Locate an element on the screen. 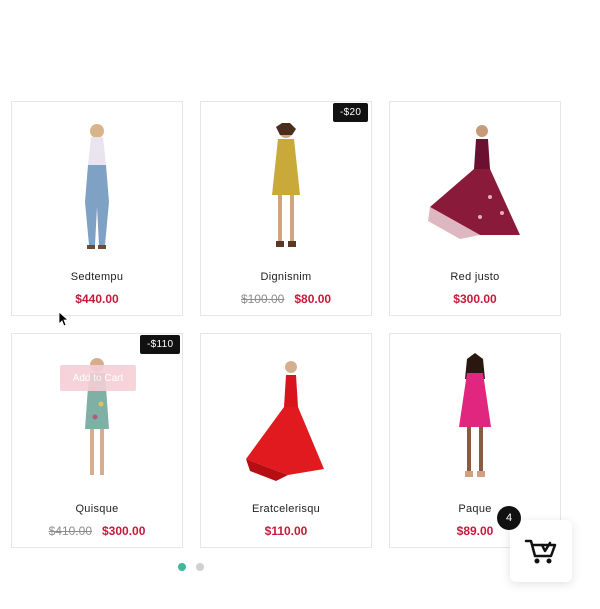 The height and width of the screenshot is (609, 600). carousel-pagination is located at coordinates (191, 567).